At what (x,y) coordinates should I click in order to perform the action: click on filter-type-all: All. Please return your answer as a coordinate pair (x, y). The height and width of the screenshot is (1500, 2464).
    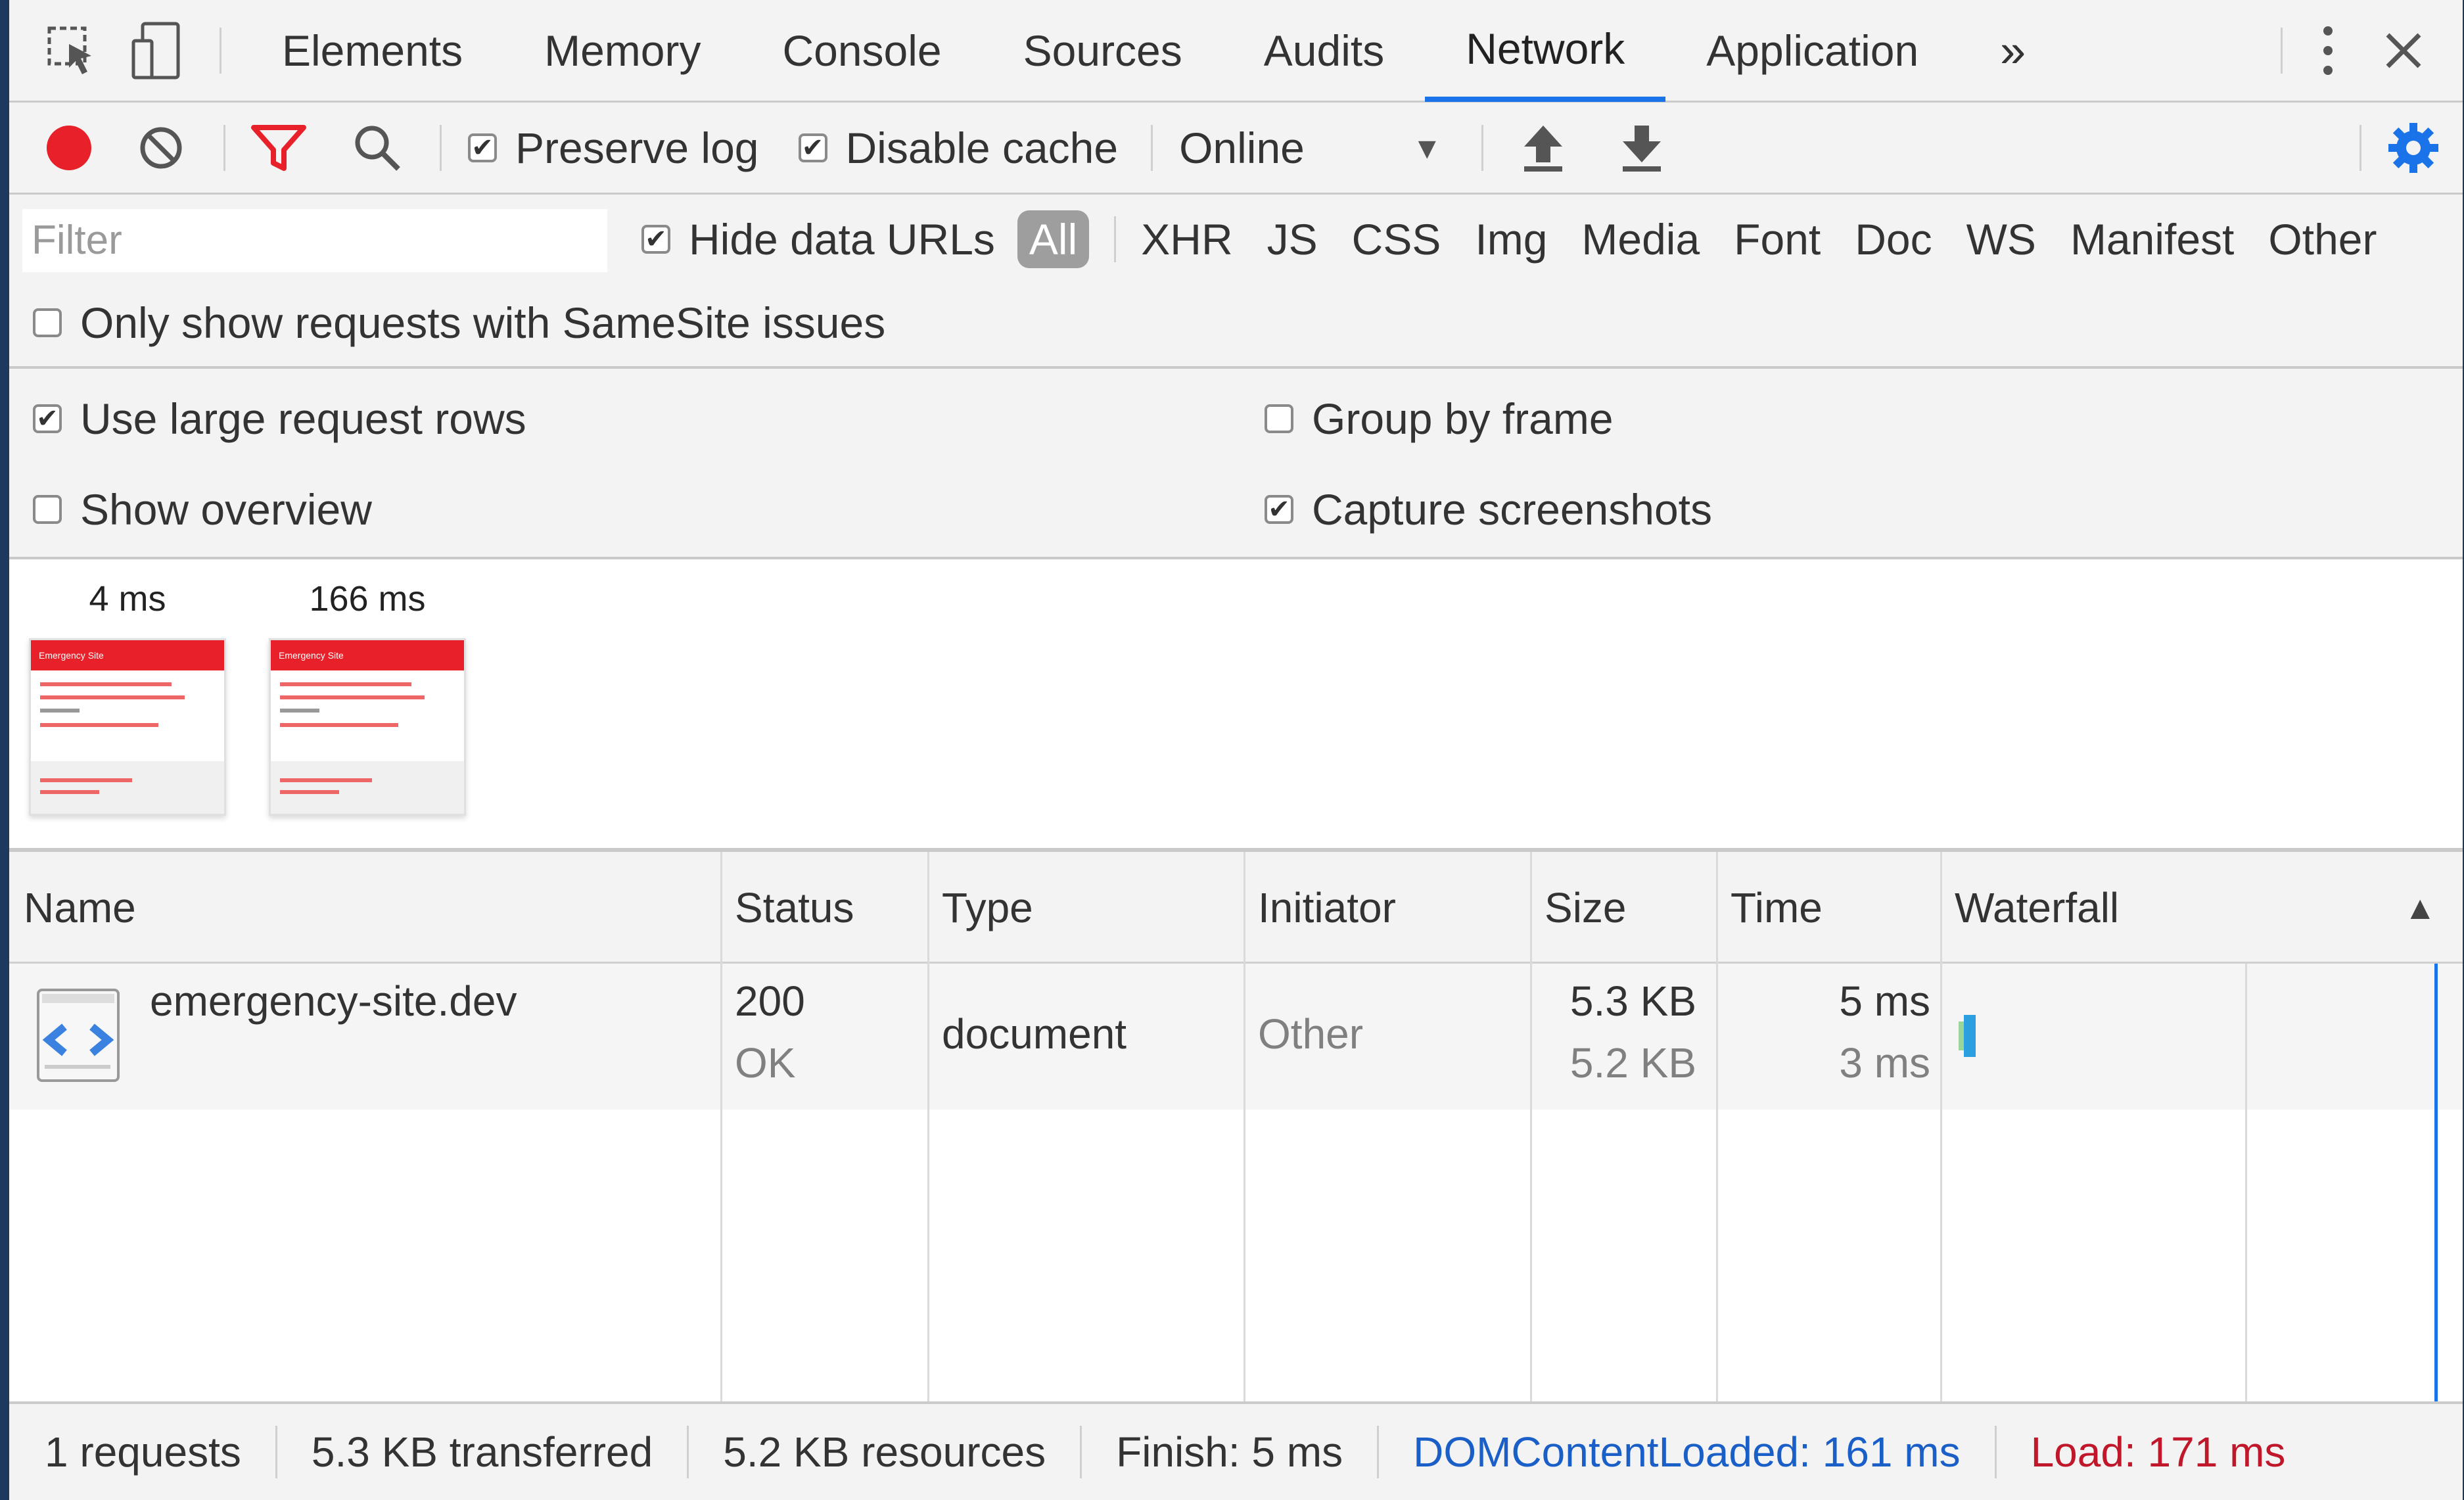
    Looking at the image, I should click on (1053, 239).